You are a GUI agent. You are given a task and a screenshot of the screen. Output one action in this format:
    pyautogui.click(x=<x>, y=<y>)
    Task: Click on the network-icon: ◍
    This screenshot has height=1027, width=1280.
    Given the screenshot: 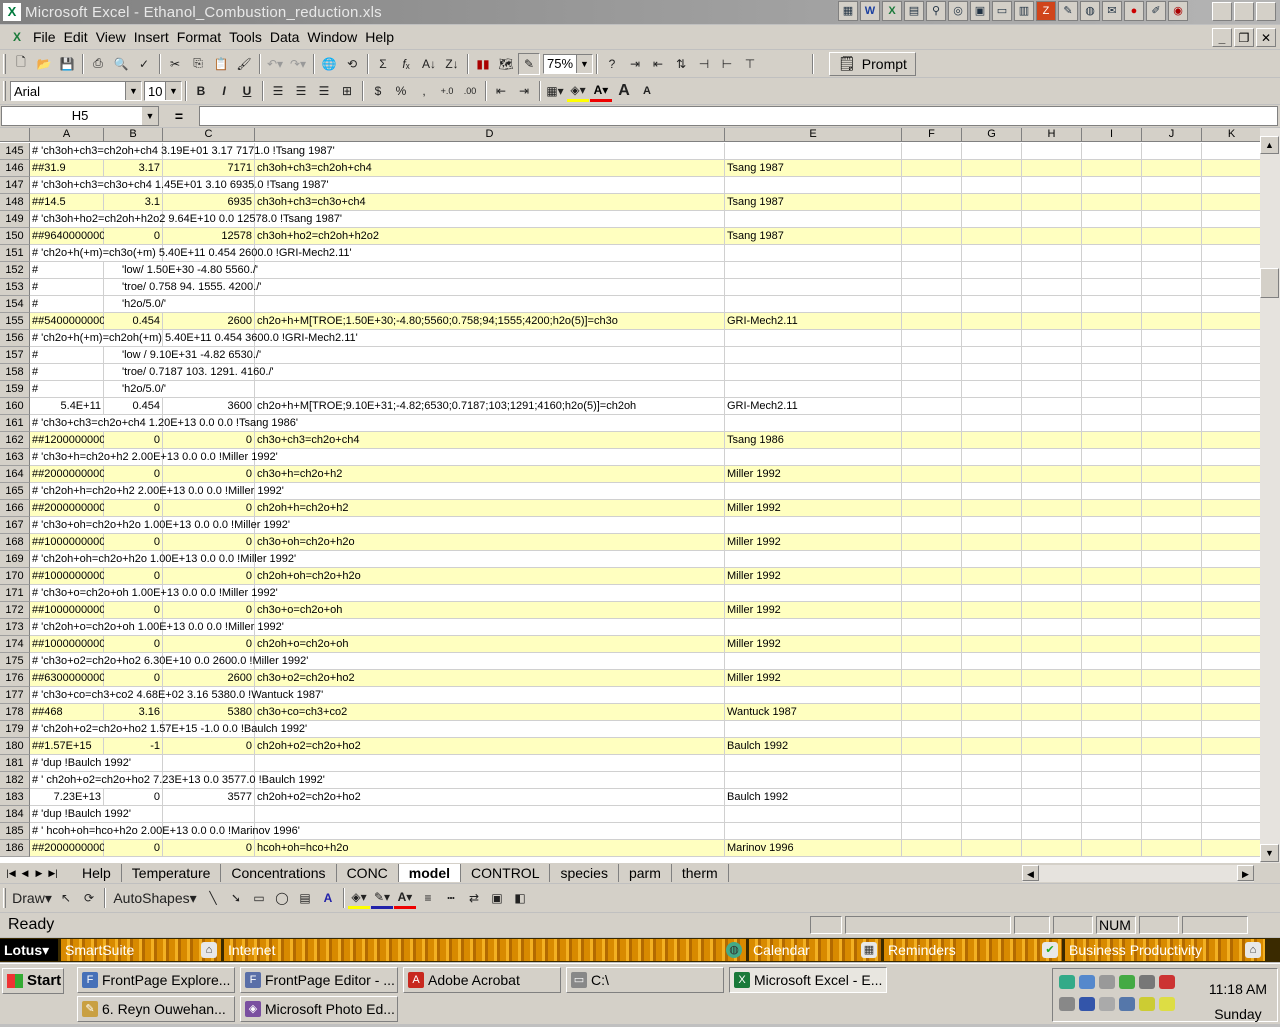 What is the action you would take?
    pyautogui.click(x=1090, y=11)
    